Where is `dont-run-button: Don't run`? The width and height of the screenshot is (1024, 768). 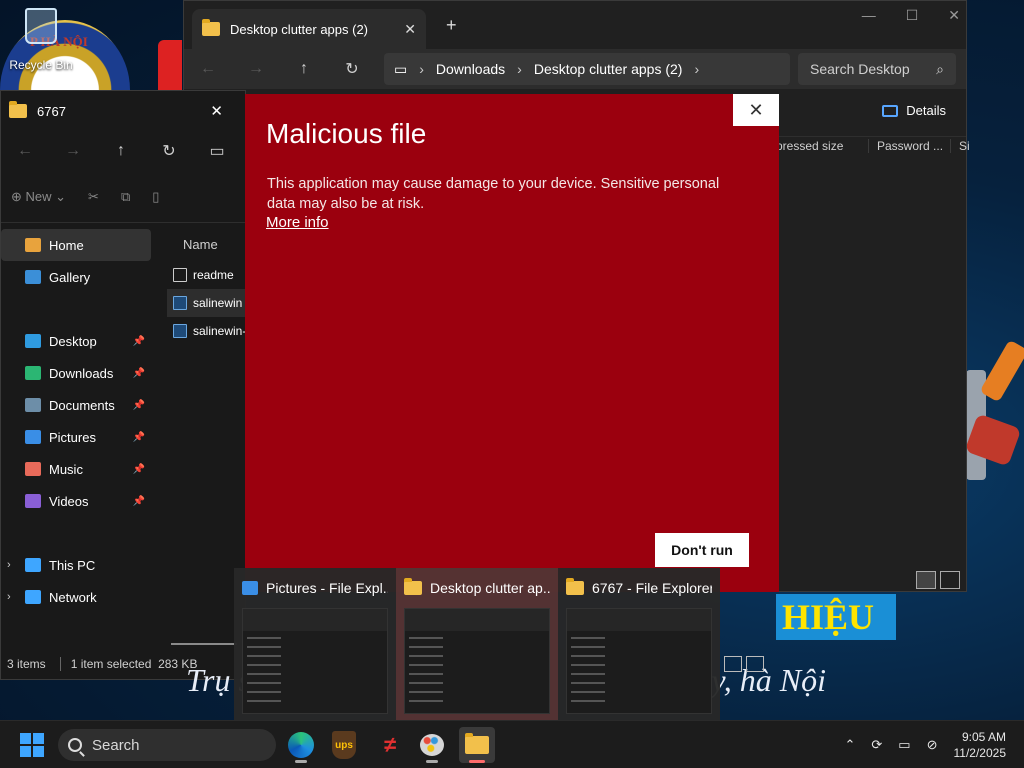 dont-run-button: Don't run is located at coordinates (702, 550).